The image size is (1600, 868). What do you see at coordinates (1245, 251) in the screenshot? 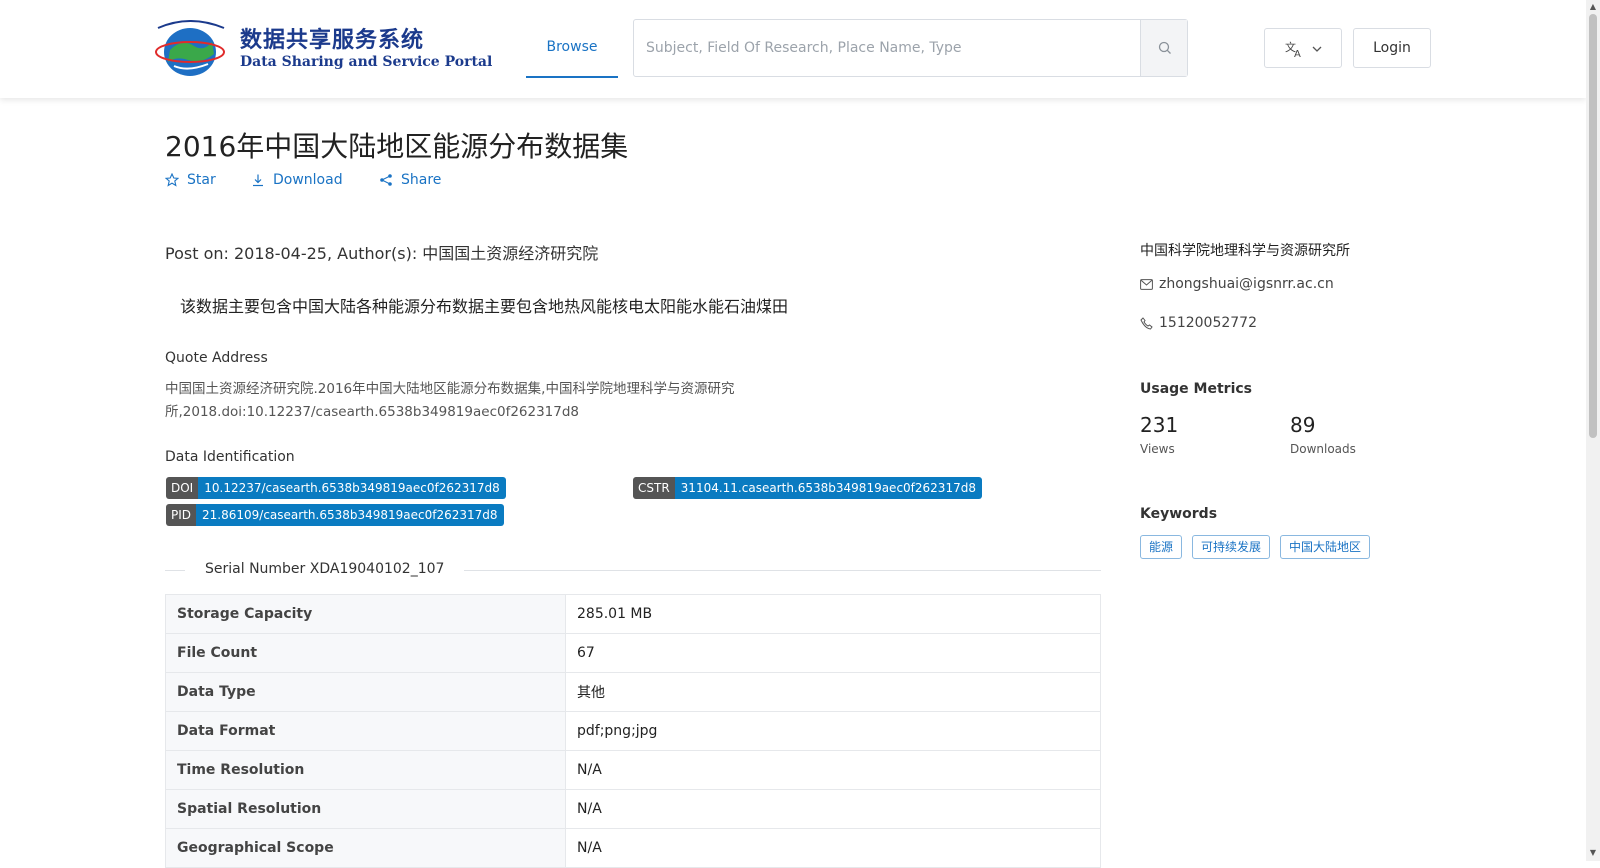
I see `institution-name: 中国科学院地理科学与资源研究所` at bounding box center [1245, 251].